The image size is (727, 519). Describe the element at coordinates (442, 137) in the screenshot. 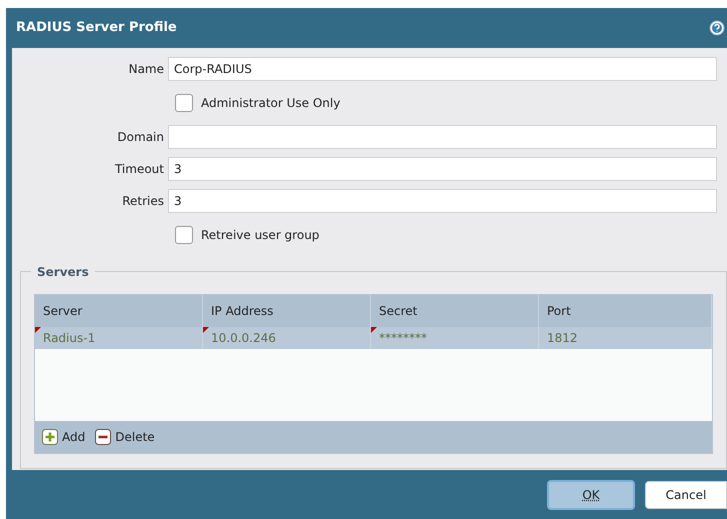

I see `text-field` at that location.